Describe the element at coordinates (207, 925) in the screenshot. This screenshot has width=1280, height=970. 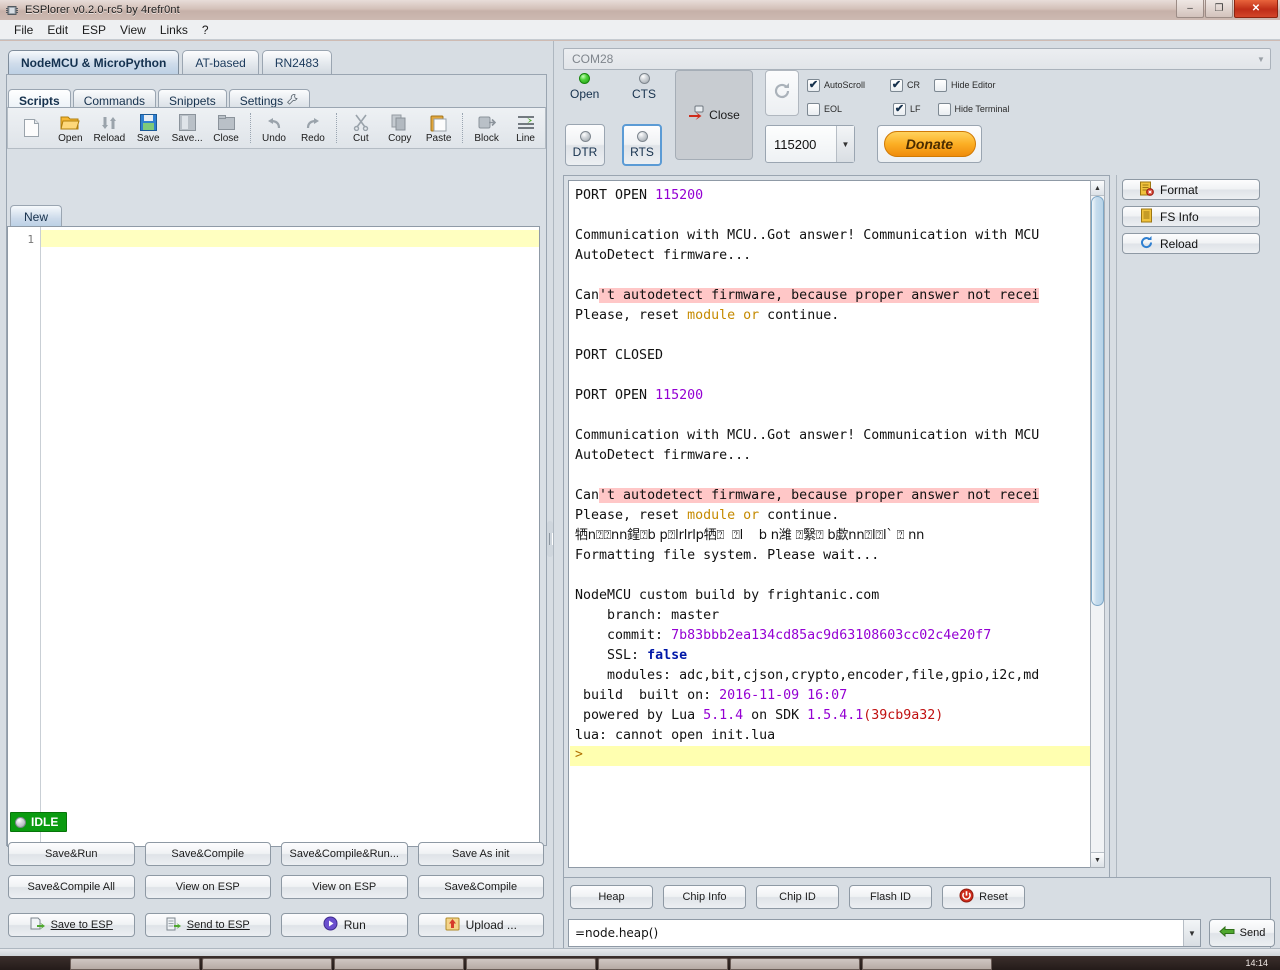
I see `send-to-esp-button: Send to ESP` at that location.